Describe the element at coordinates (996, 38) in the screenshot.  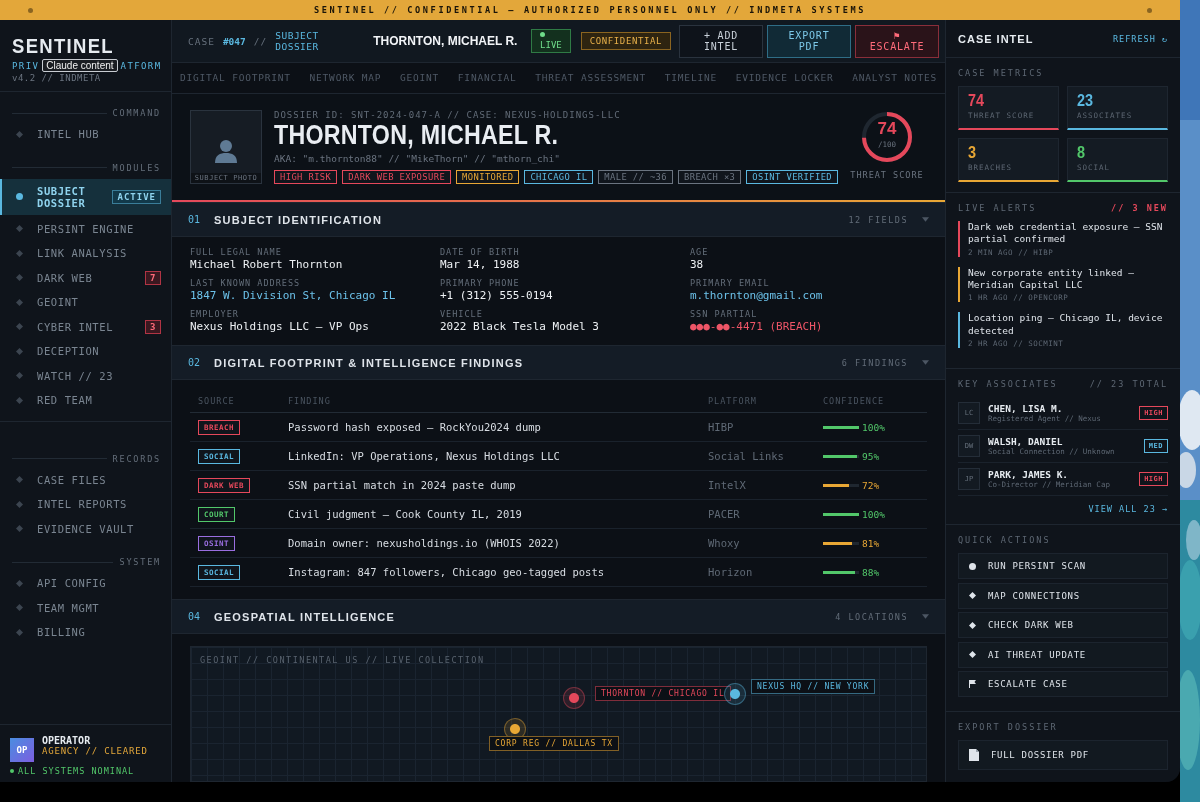
I see `panel-title: CASE INTEL` at that location.